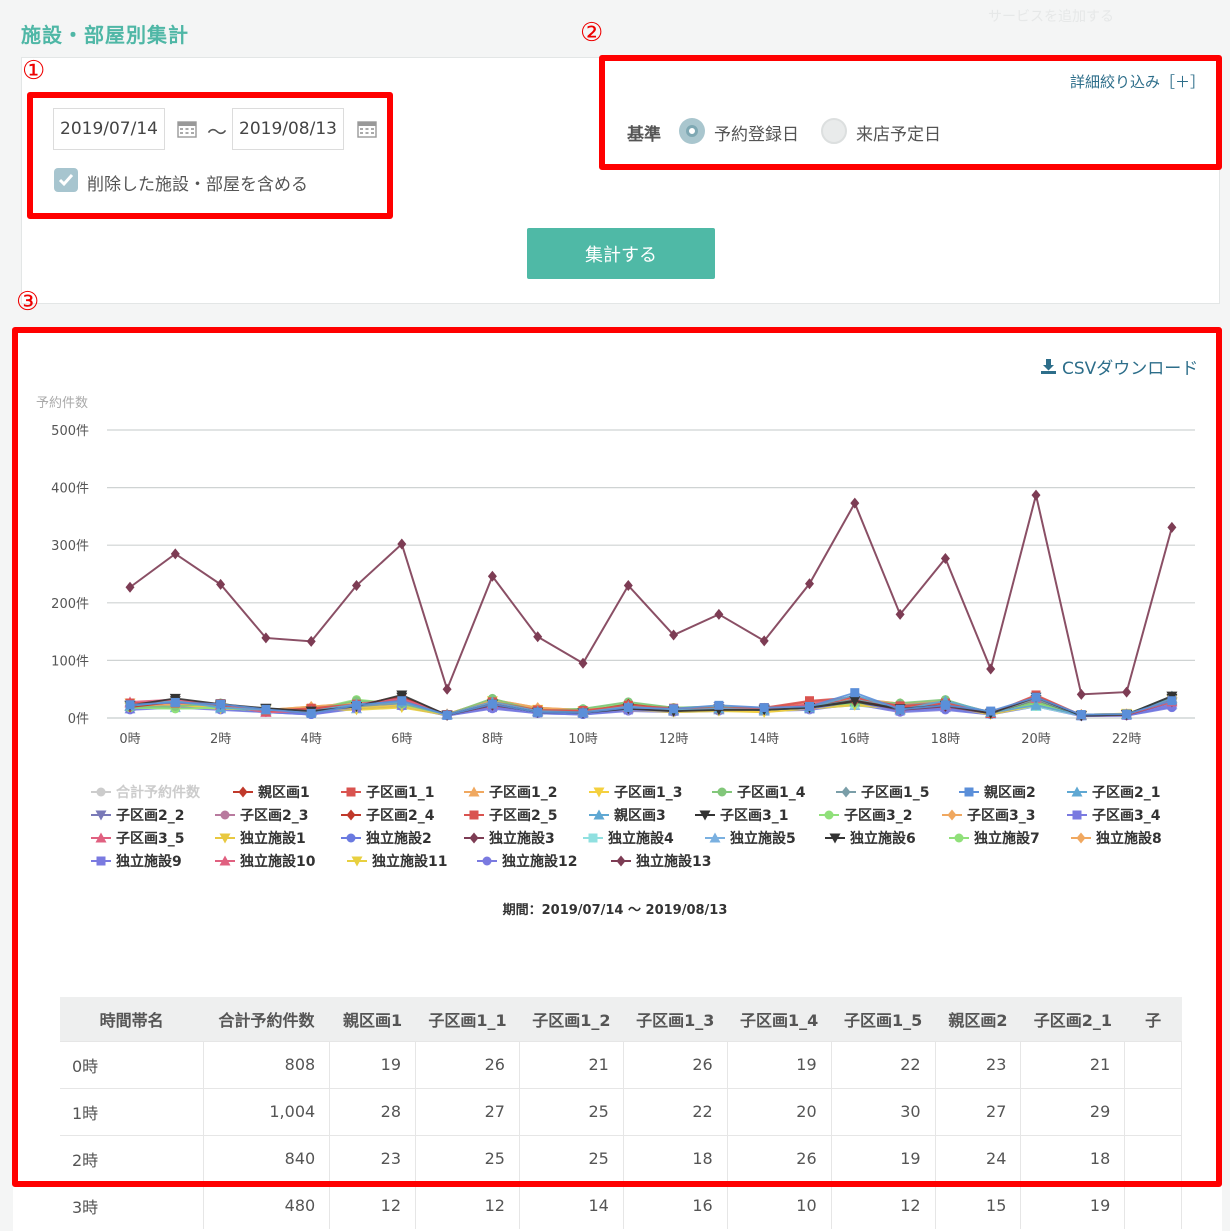  What do you see at coordinates (540, 862) in the screenshot?
I see `legend-label: 独立施設12` at bounding box center [540, 862].